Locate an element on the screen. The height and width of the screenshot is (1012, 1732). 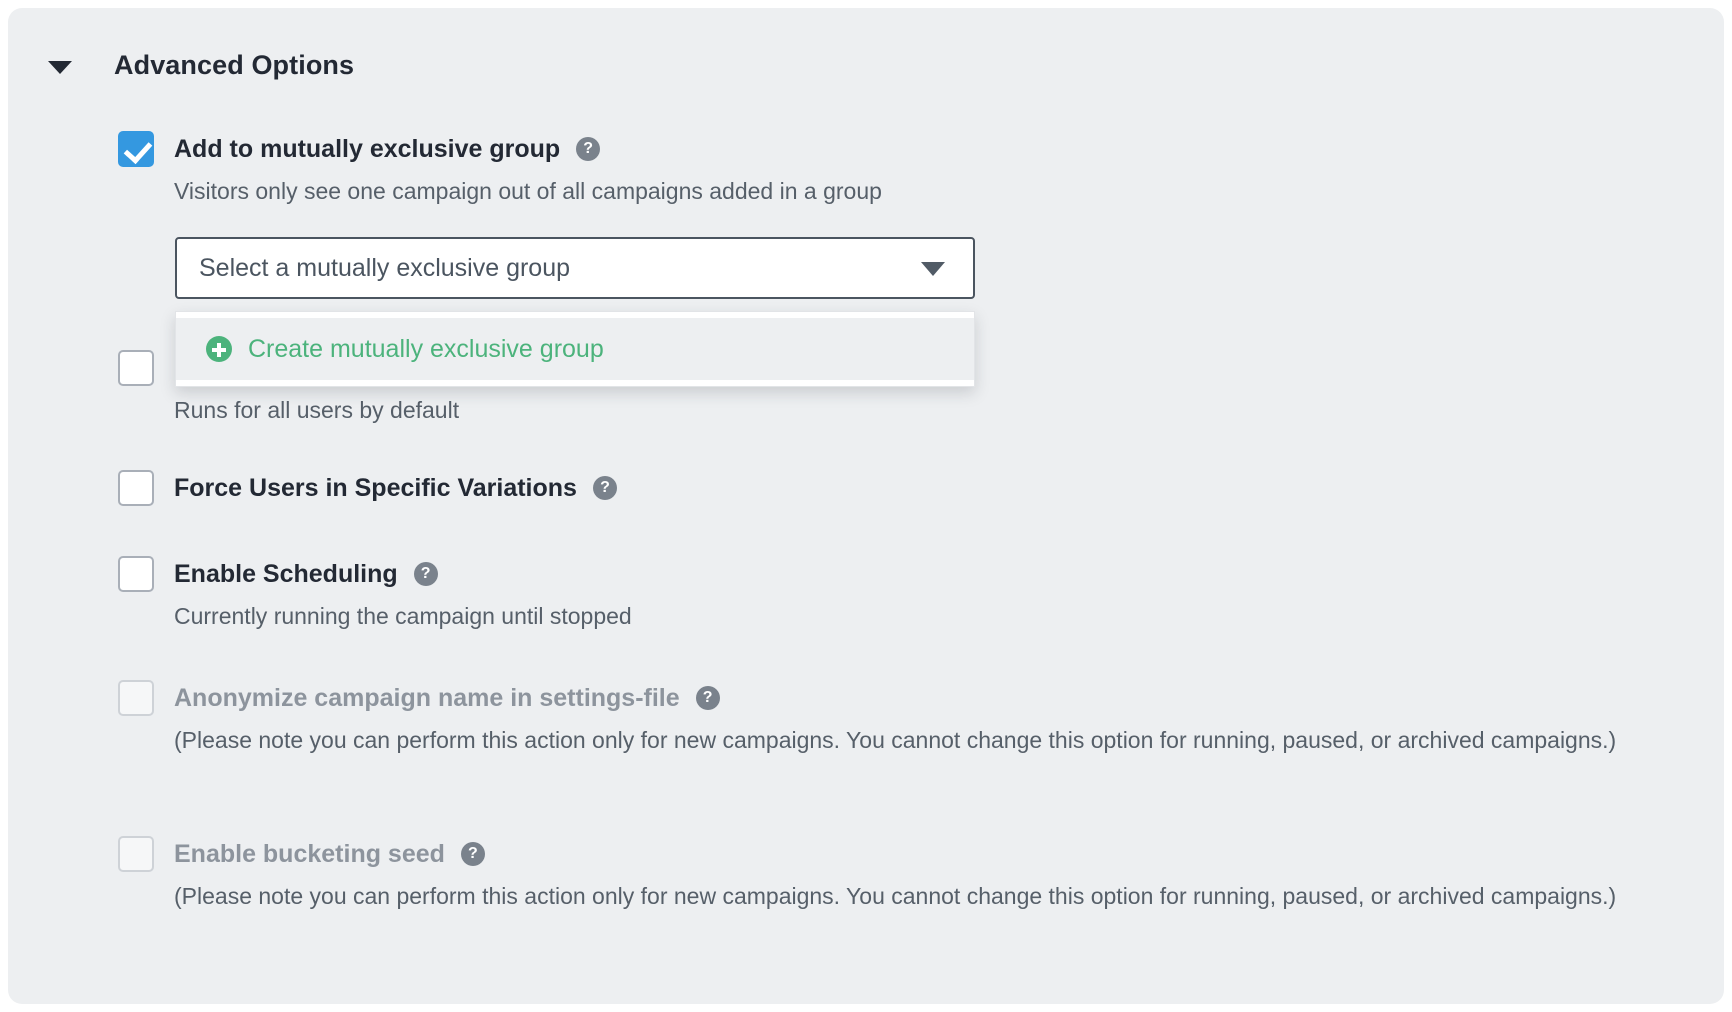
option-head: Force Users in Specific Variations ? is located at coordinates (367, 488).